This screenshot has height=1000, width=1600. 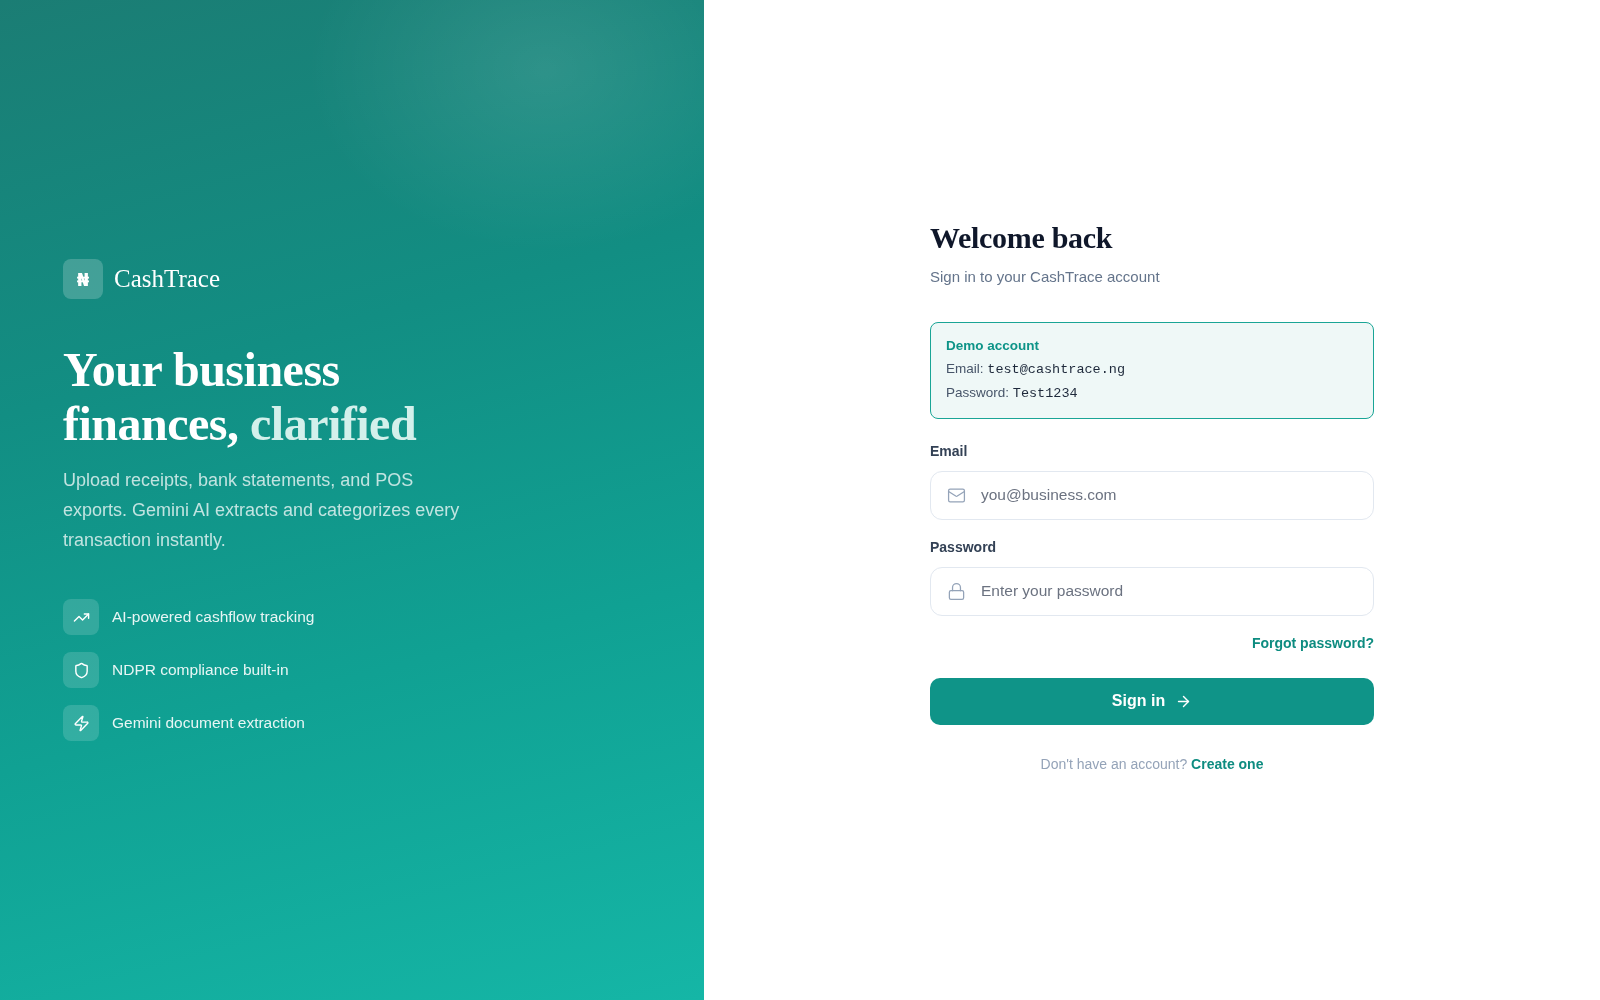 What do you see at coordinates (167, 279) in the screenshot?
I see `brand-name: CashTrace` at bounding box center [167, 279].